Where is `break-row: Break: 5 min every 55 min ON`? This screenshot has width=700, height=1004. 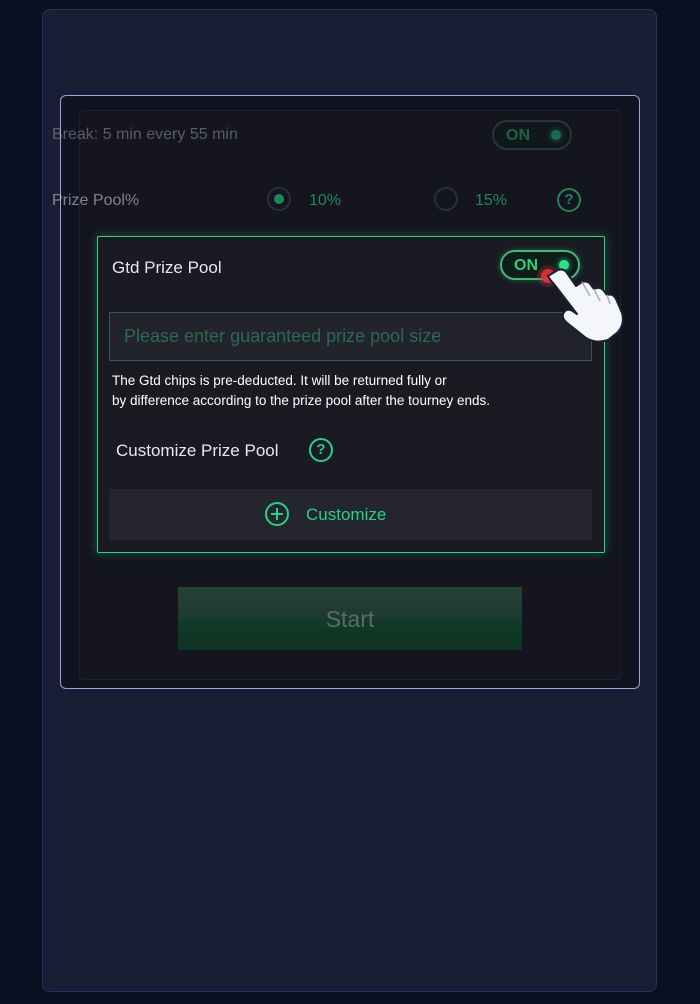 break-row: Break: 5 min every 55 min ON is located at coordinates (312, 136).